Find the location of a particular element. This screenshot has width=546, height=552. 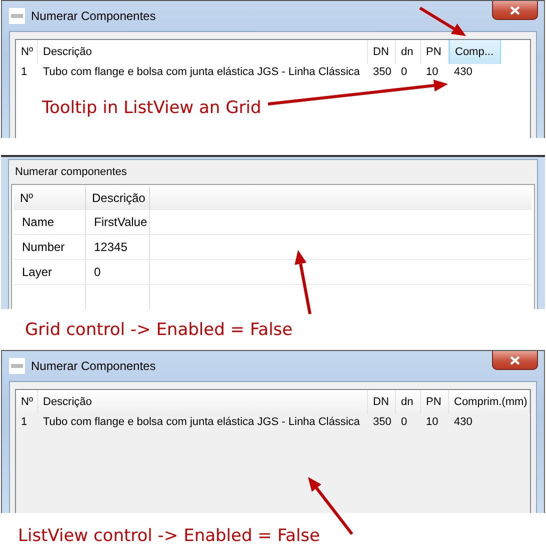

table-cell: Name is located at coordinates (50, 222).